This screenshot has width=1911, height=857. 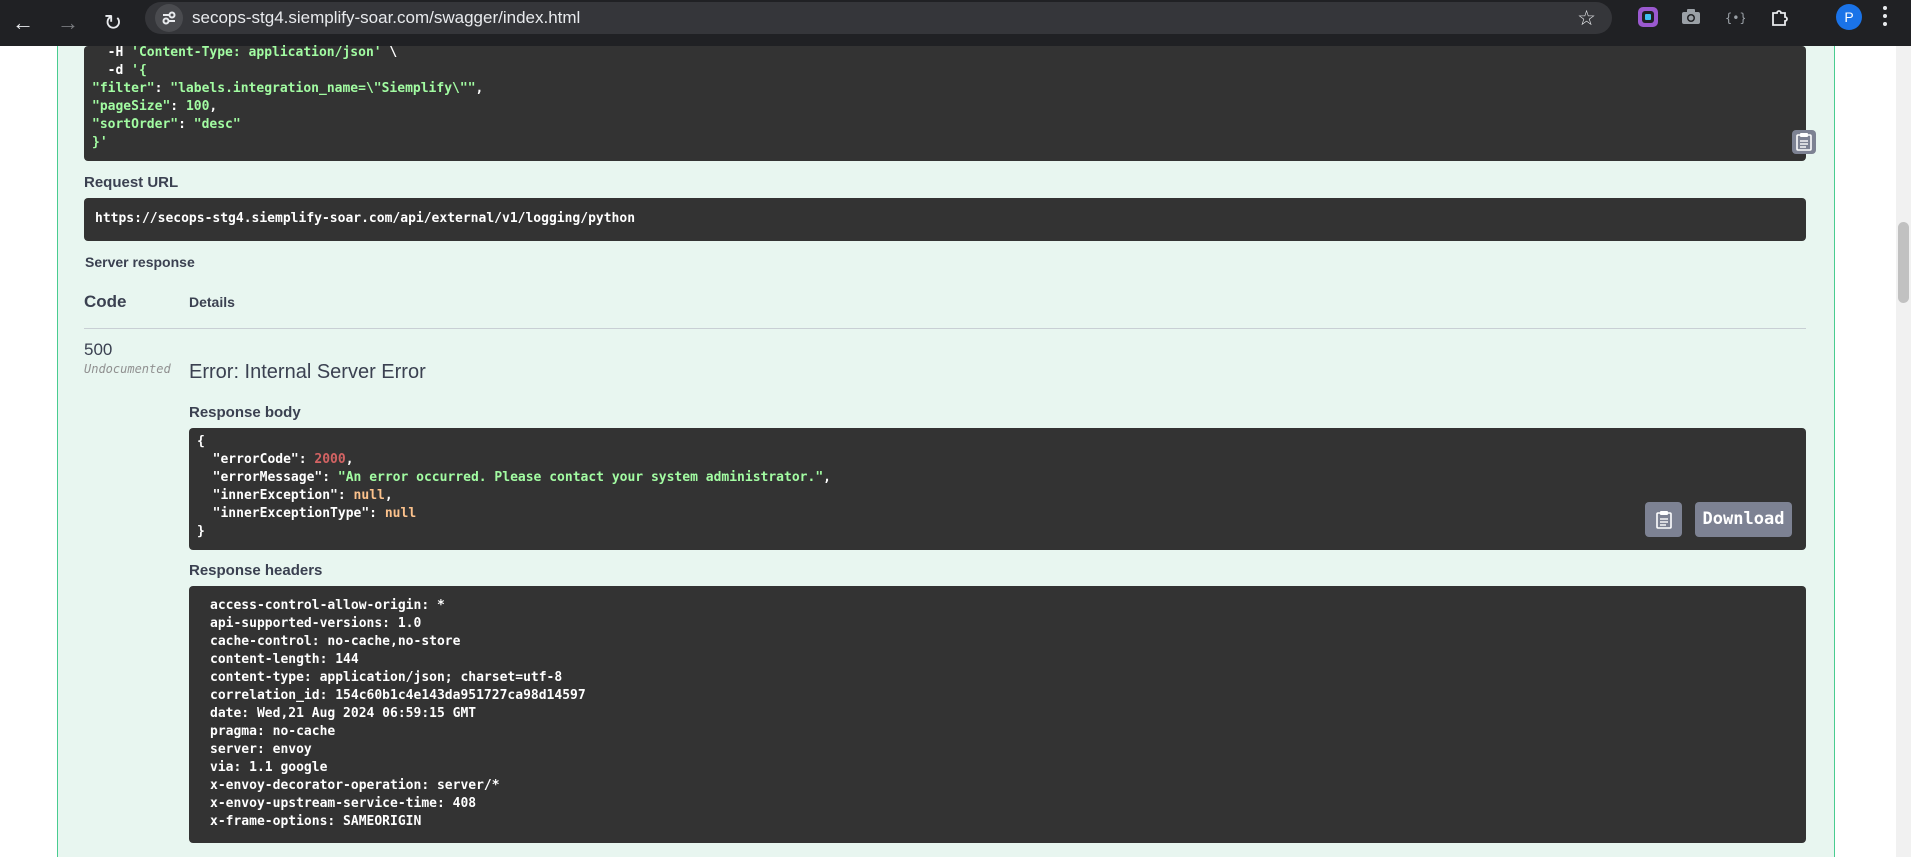 I want to click on page-scrollbar, so click(x=1903, y=451).